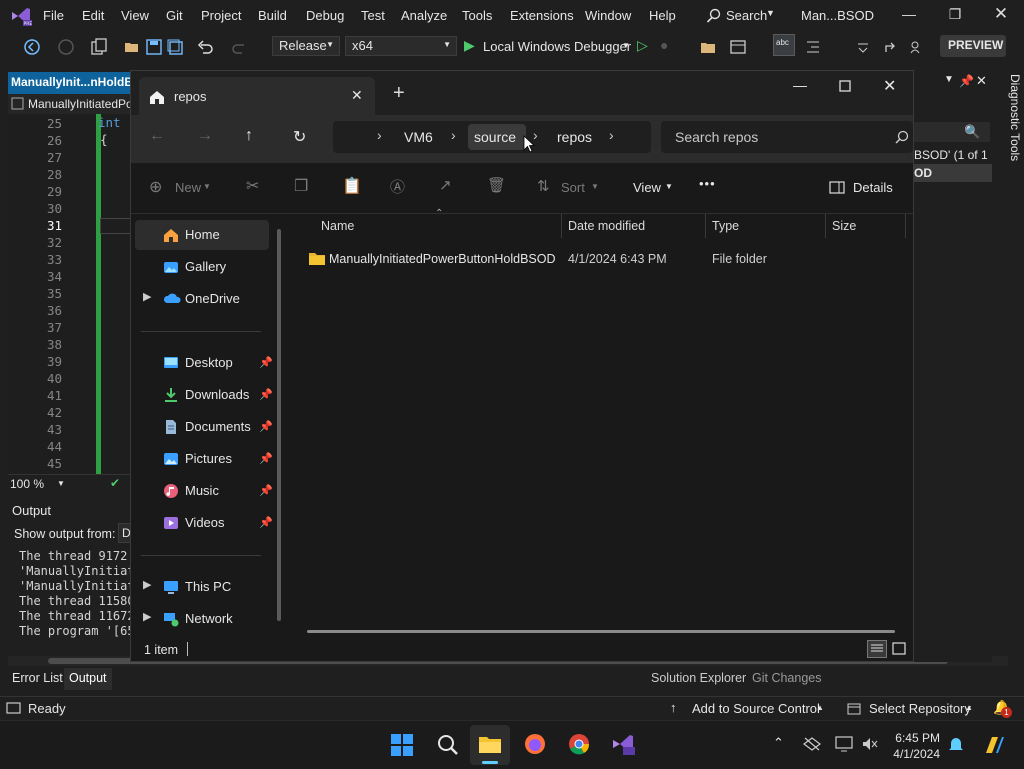 The height and width of the screenshot is (769, 1024). What do you see at coordinates (249, 136) in the screenshot?
I see `up-arrow-icon: ↑` at bounding box center [249, 136].